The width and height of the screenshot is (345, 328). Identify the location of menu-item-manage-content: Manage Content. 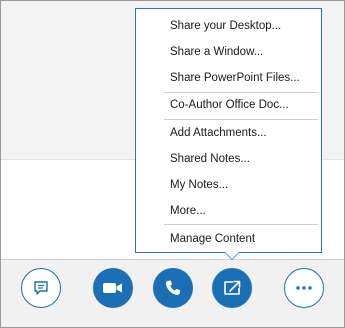
(212, 239).